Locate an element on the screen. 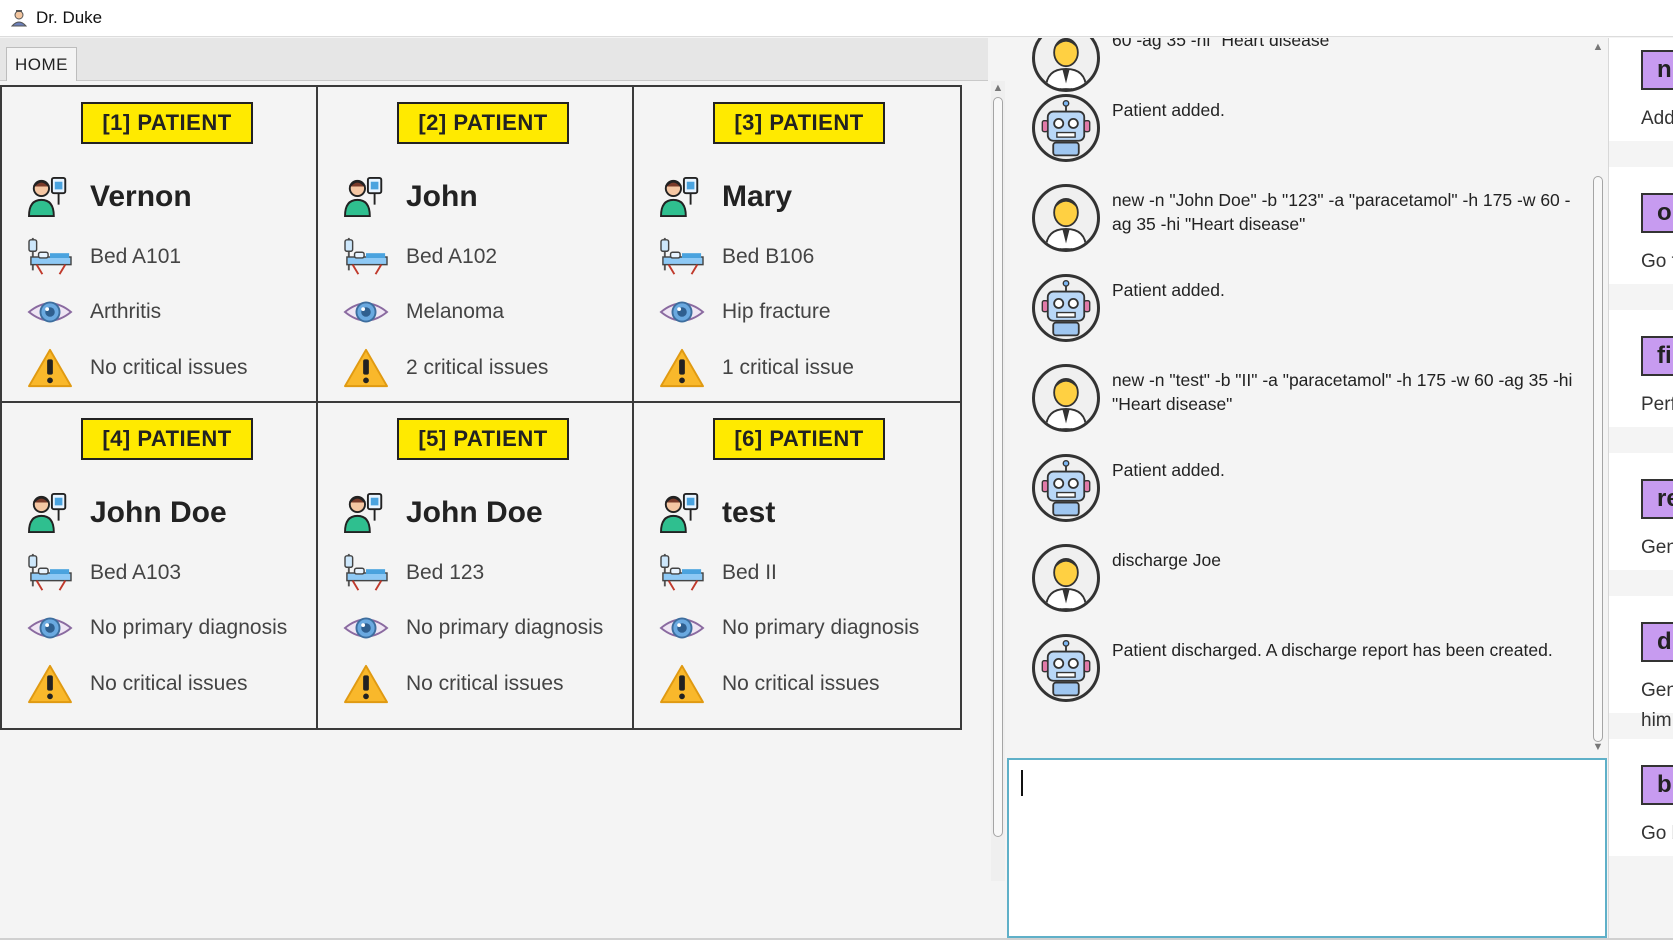 The height and width of the screenshot is (940, 1673). patient-index-badge: [4] PATIENT is located at coordinates (167, 439).